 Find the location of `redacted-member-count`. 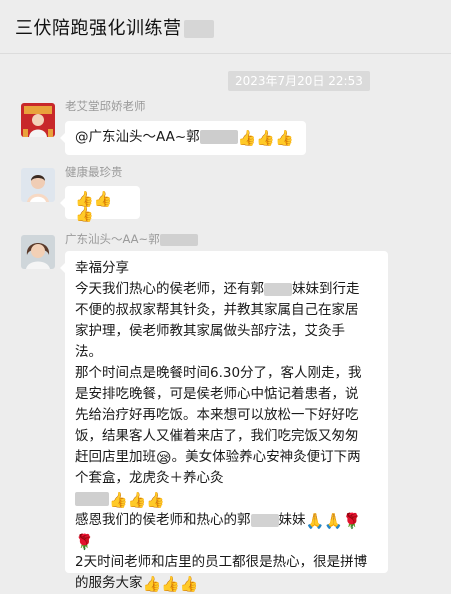

redacted-member-count is located at coordinates (198, 29).